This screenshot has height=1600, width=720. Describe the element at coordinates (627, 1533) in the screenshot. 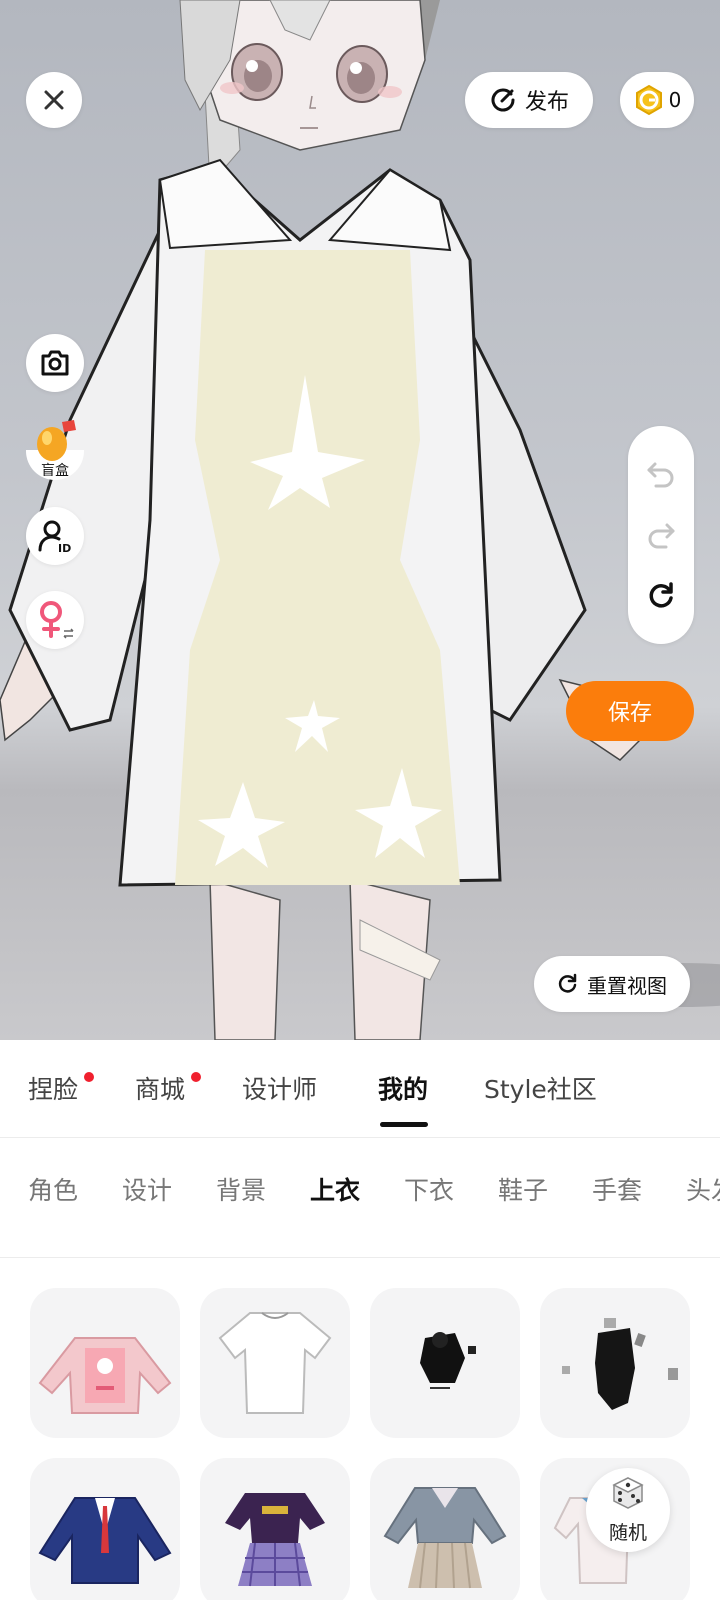

I see `random-label: 随机` at that location.